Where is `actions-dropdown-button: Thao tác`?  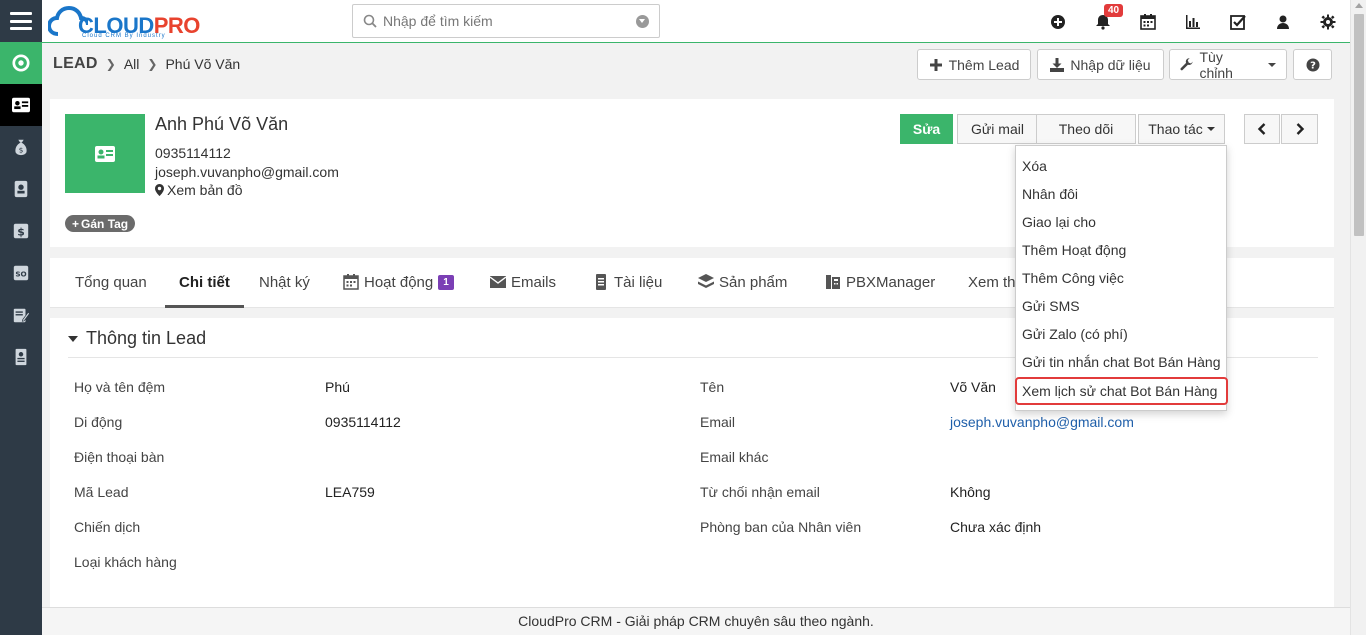
actions-dropdown-button: Thao tác is located at coordinates (1181, 129).